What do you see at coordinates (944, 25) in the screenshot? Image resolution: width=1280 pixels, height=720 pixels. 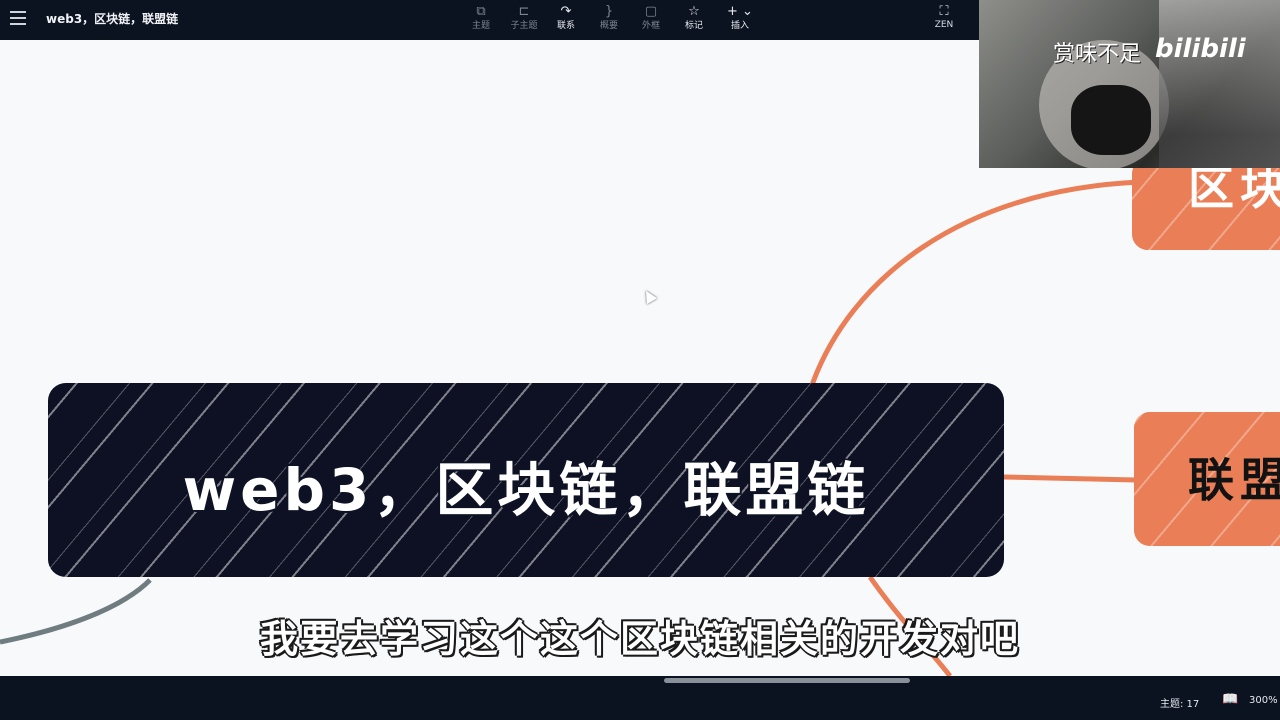 I see `zen-label: ZEN` at bounding box center [944, 25].